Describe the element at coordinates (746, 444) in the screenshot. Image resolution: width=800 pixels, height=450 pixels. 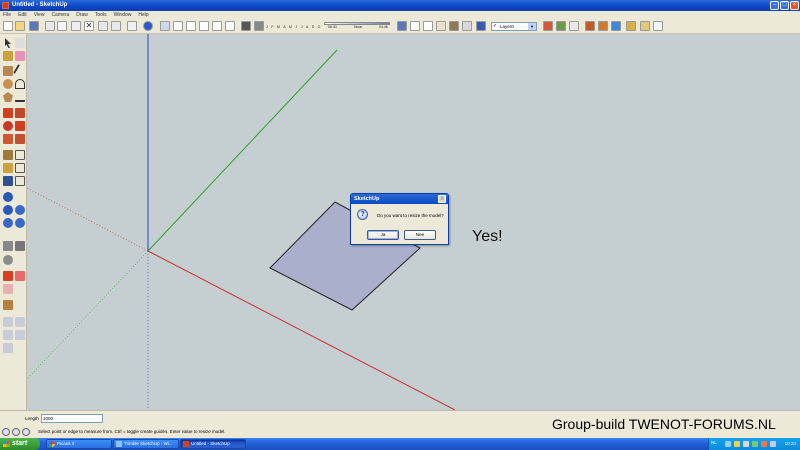
I see `volume-icon` at that location.